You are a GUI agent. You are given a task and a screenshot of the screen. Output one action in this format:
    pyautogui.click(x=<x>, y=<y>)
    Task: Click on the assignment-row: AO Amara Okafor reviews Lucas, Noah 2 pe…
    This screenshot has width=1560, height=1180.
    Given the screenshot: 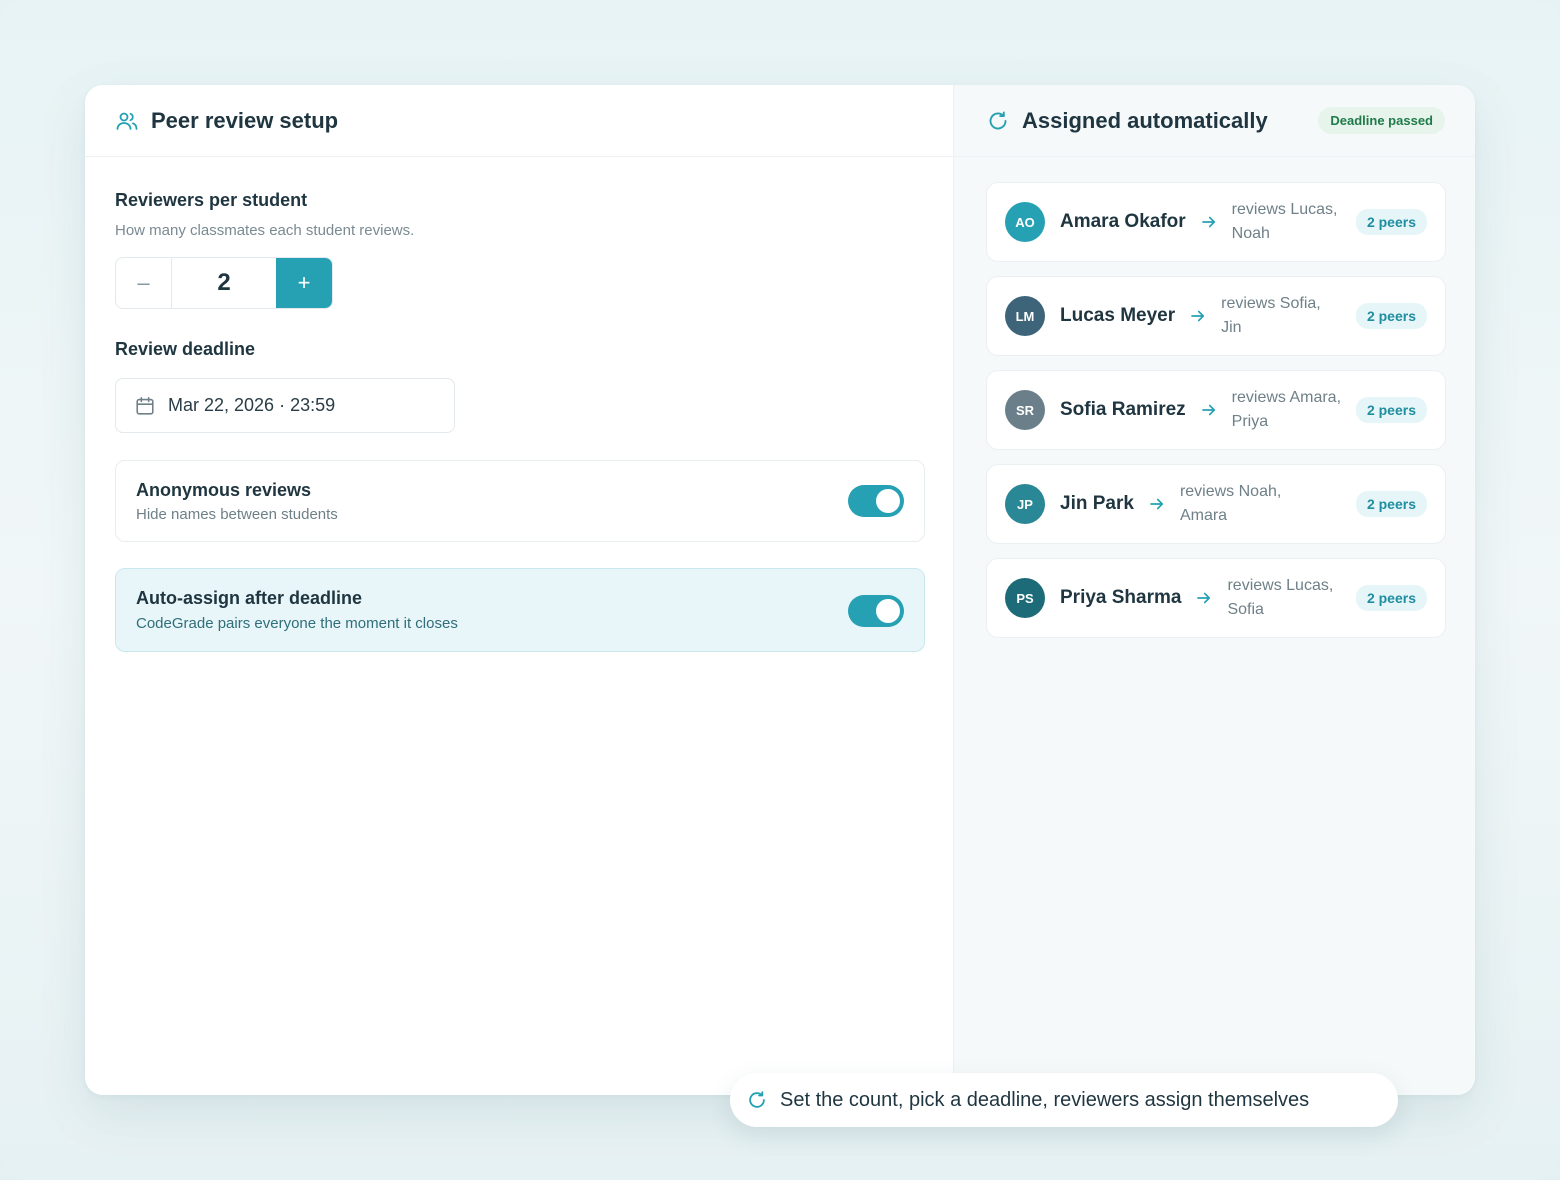 What is the action you would take?
    pyautogui.click(x=1216, y=222)
    